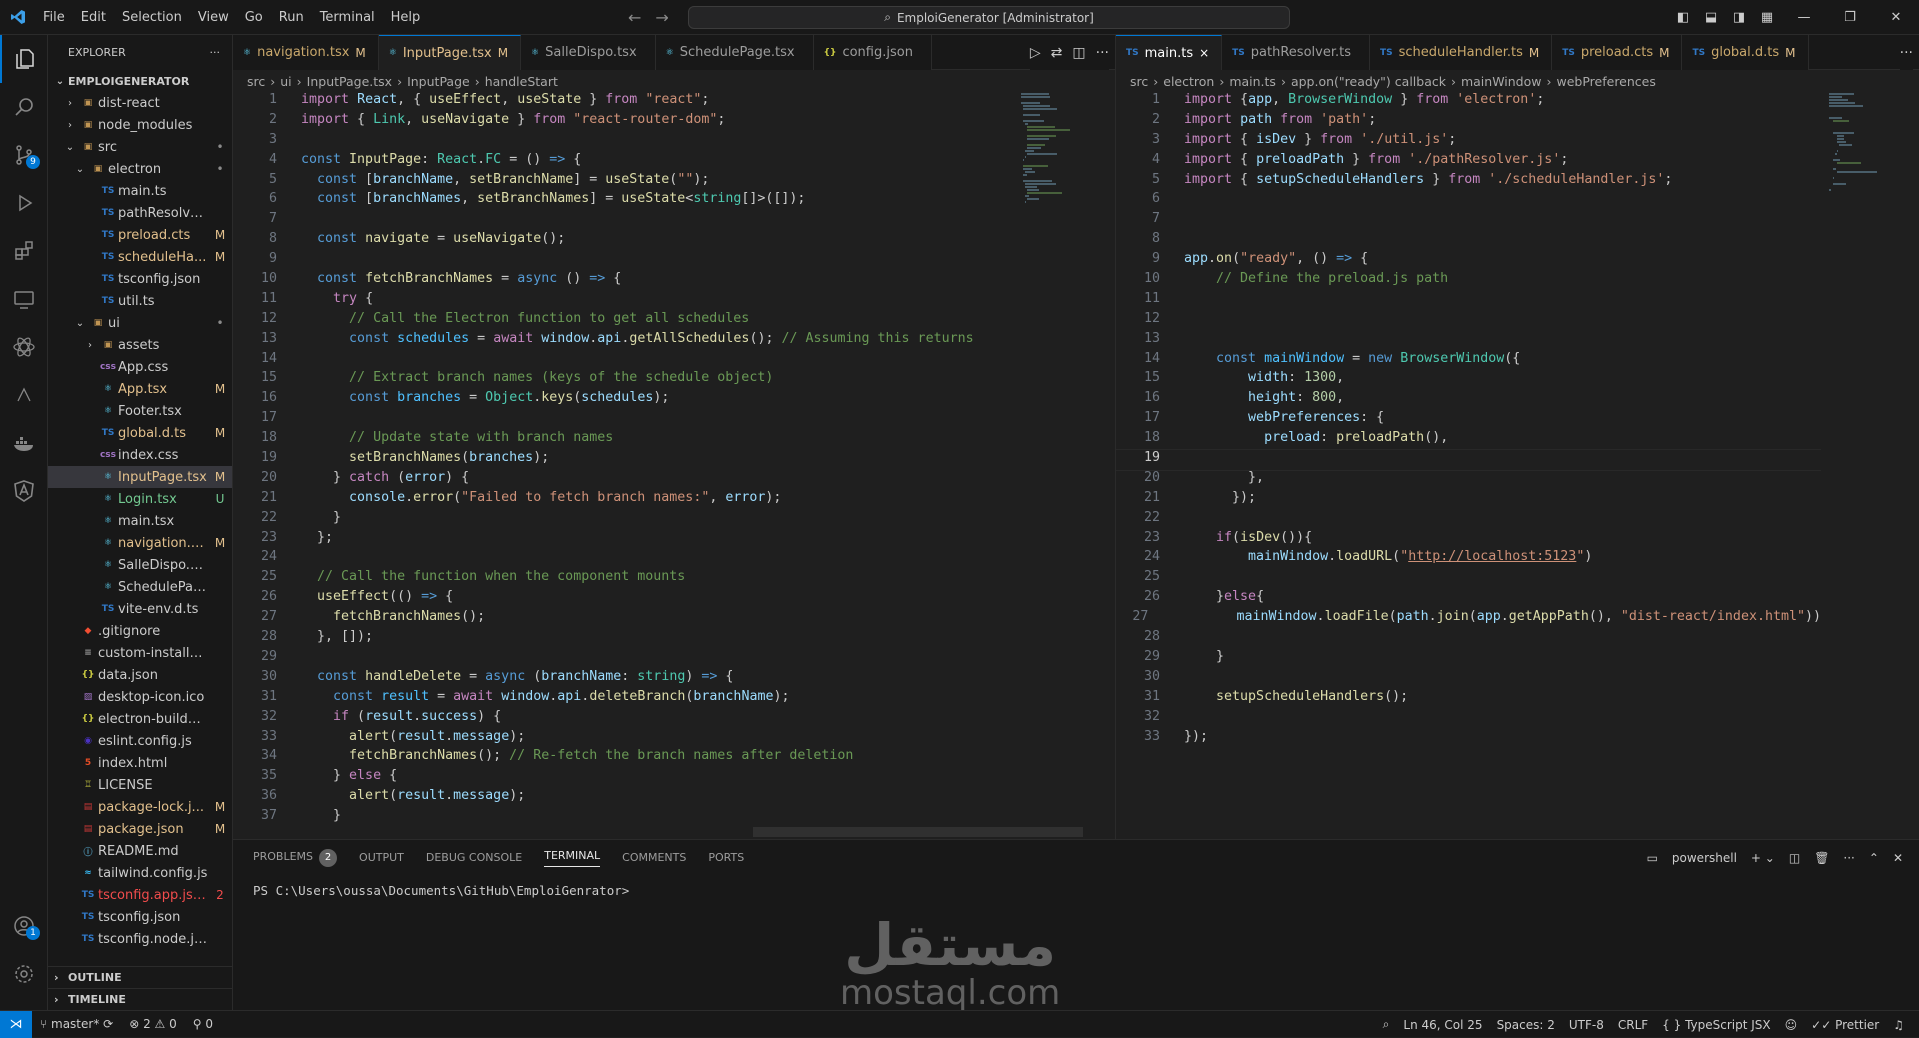 This screenshot has width=1919, height=1038. Describe the element at coordinates (474, 857) in the screenshot. I see `panel-tab-debug-console: DEBUG CONSOLE` at that location.